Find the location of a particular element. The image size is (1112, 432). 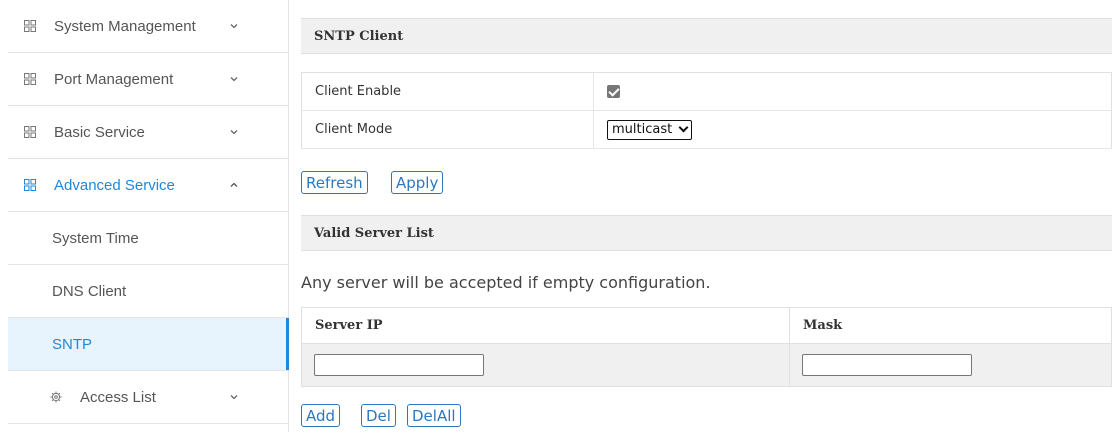

sidebar-item-sntp: SNTP is located at coordinates (148, 344).